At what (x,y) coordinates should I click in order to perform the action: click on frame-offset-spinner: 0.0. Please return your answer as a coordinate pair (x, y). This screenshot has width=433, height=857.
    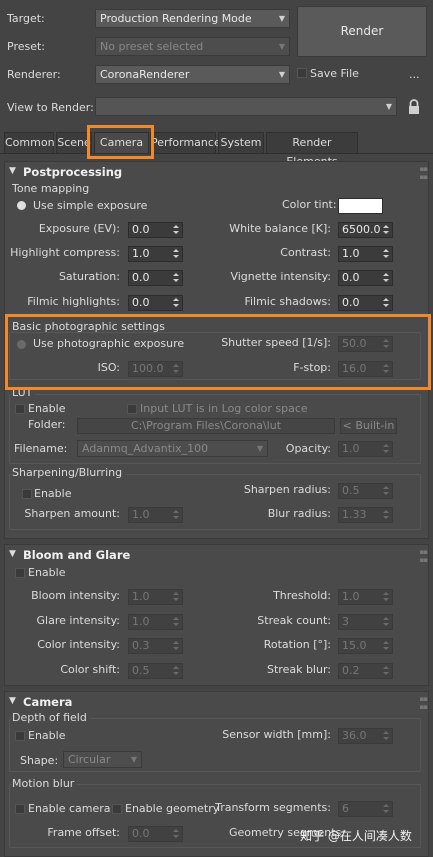
    Looking at the image, I should click on (155, 834).